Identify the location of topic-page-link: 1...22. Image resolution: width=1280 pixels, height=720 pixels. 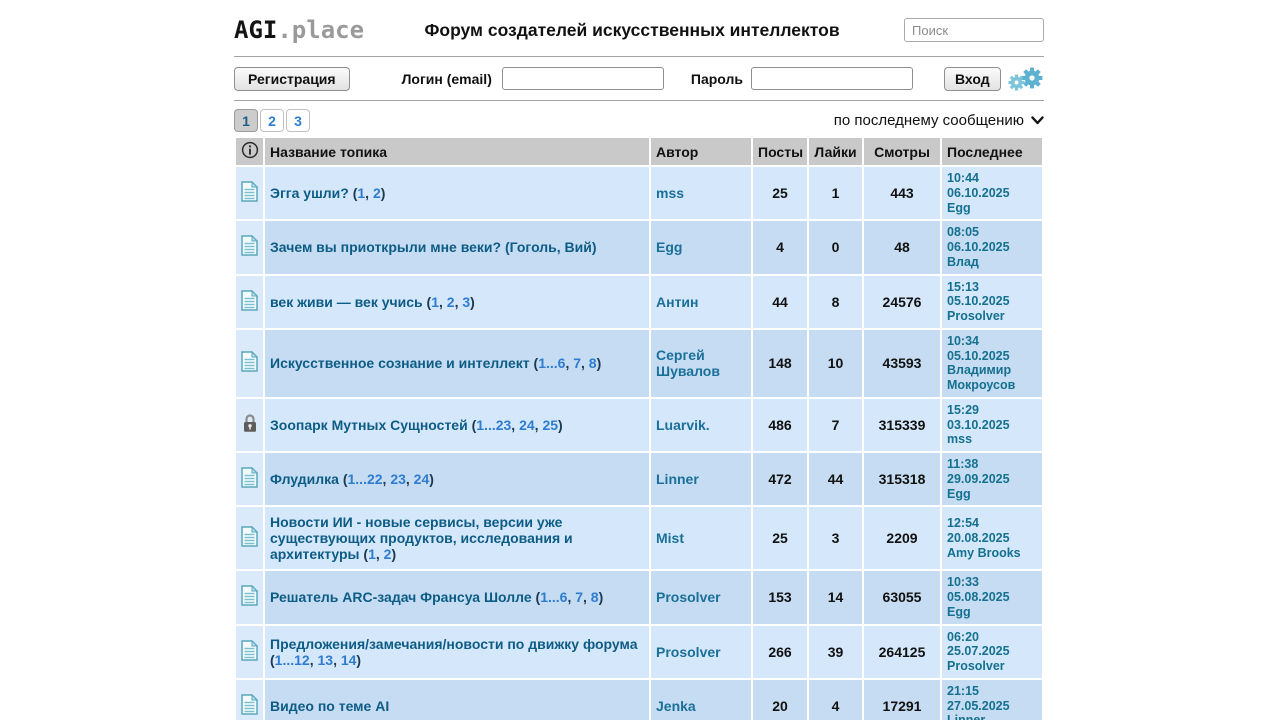
(365, 479).